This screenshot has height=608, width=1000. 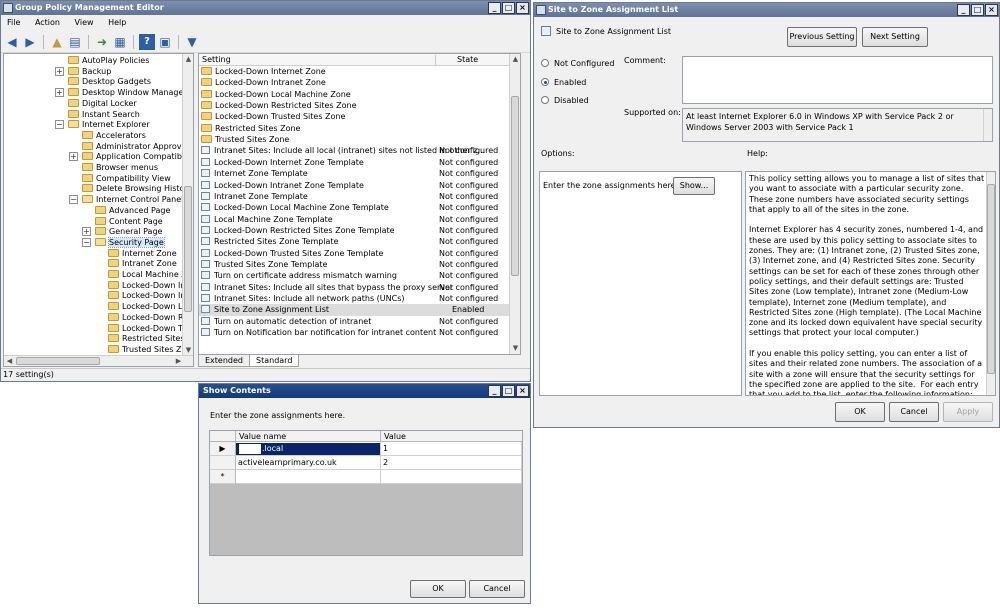 What do you see at coordinates (146, 274) in the screenshot?
I see `tree-item: Local Machine Zone` at bounding box center [146, 274].